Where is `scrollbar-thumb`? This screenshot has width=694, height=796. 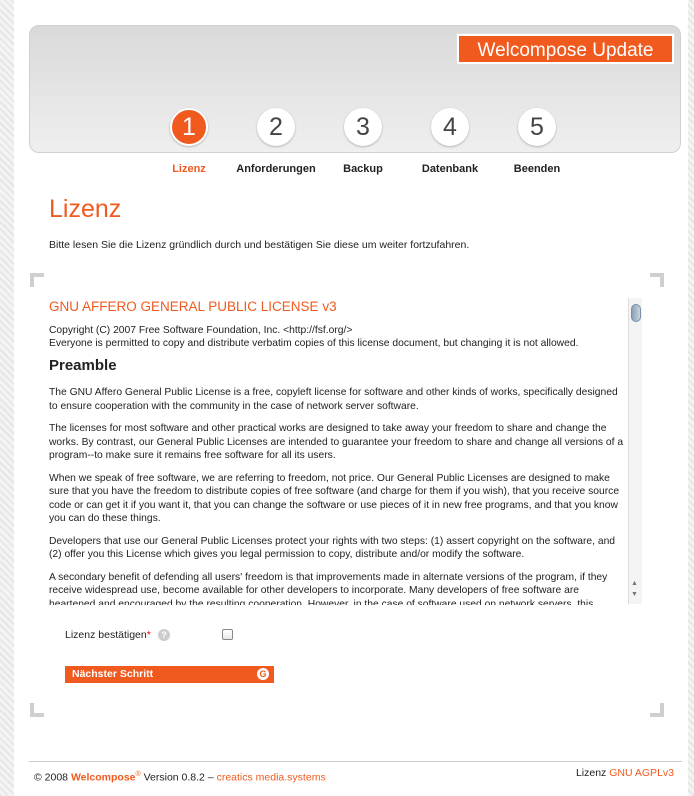 scrollbar-thumb is located at coordinates (636, 313).